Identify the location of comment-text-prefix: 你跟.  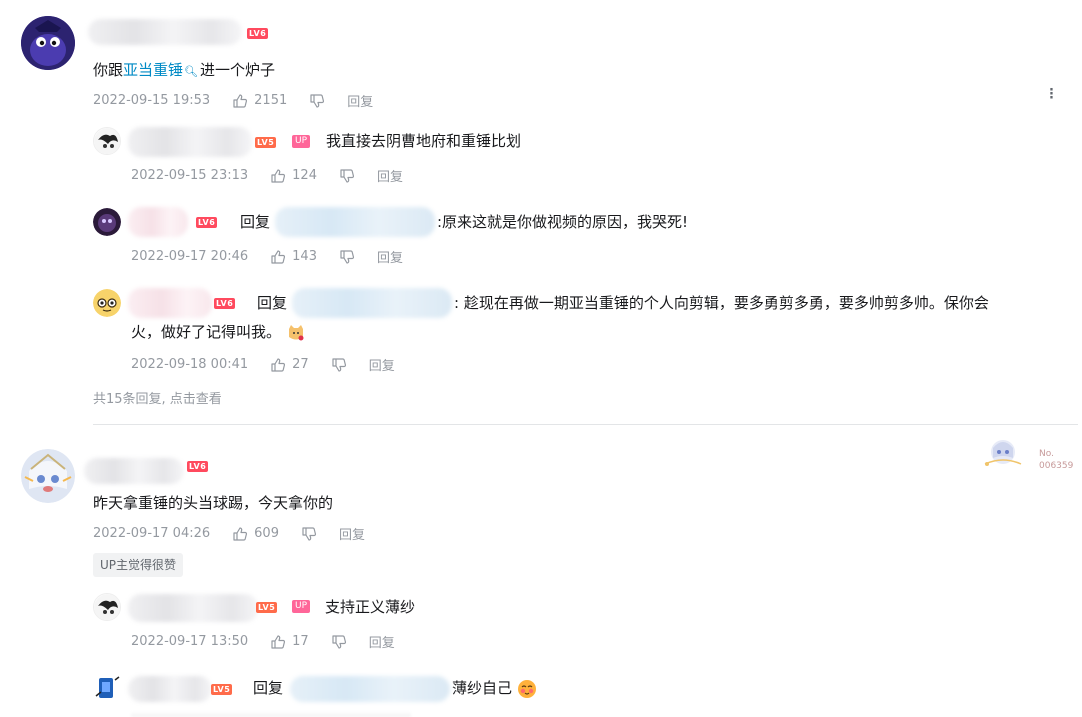
(108, 70).